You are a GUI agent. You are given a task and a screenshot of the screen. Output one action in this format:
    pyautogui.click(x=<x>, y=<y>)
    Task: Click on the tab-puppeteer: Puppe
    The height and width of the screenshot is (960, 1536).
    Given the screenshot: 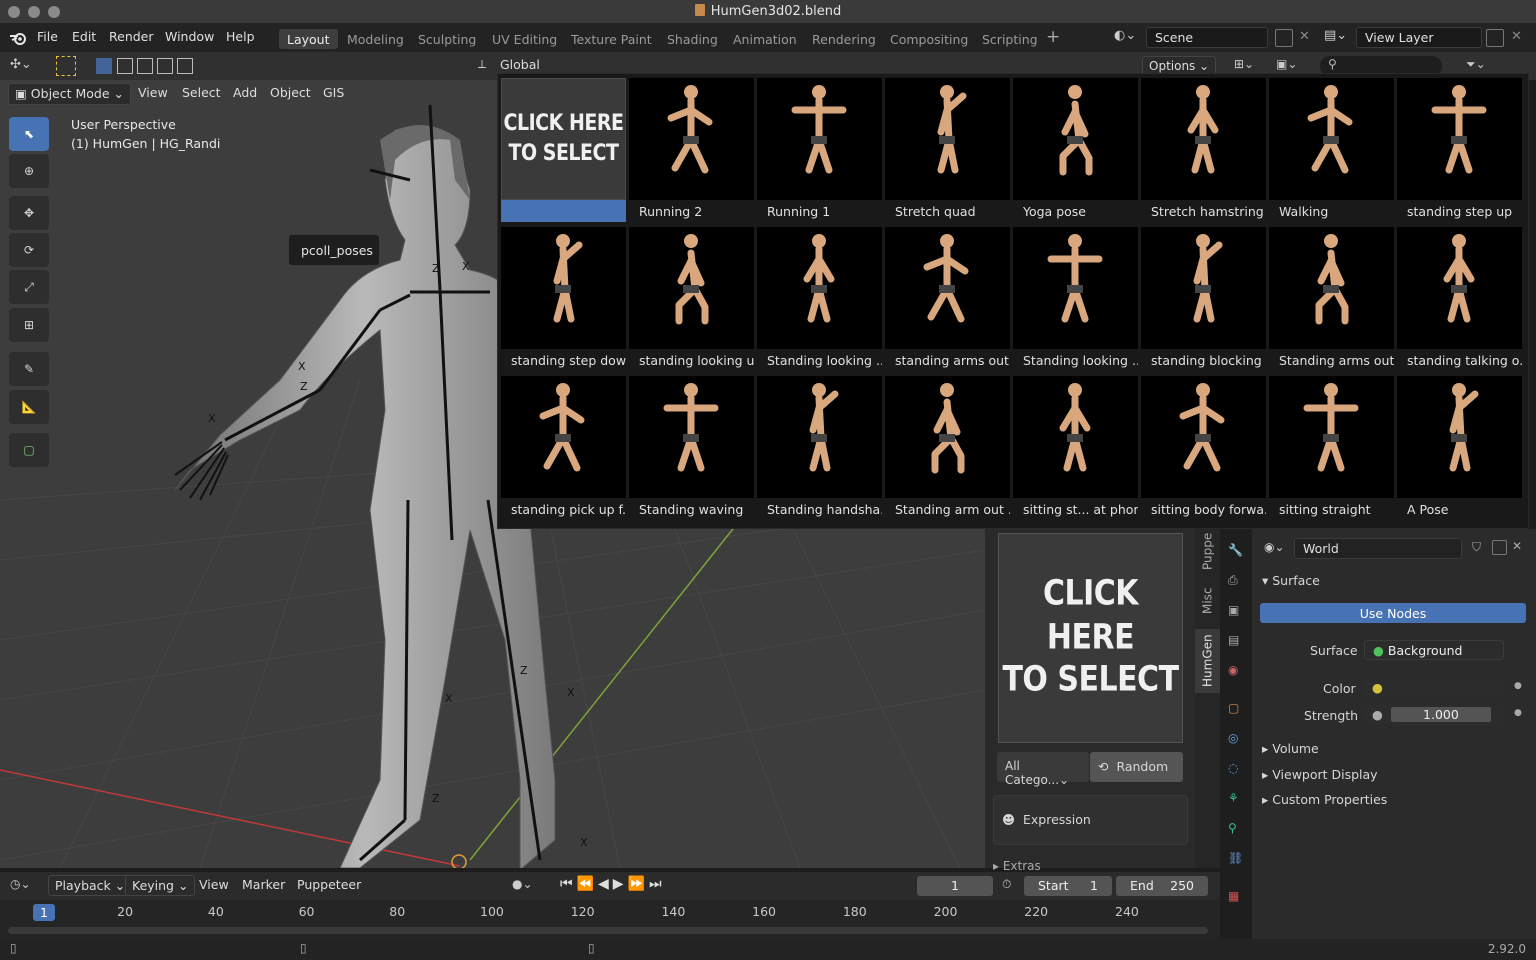 What is the action you would take?
    pyautogui.click(x=1207, y=551)
    